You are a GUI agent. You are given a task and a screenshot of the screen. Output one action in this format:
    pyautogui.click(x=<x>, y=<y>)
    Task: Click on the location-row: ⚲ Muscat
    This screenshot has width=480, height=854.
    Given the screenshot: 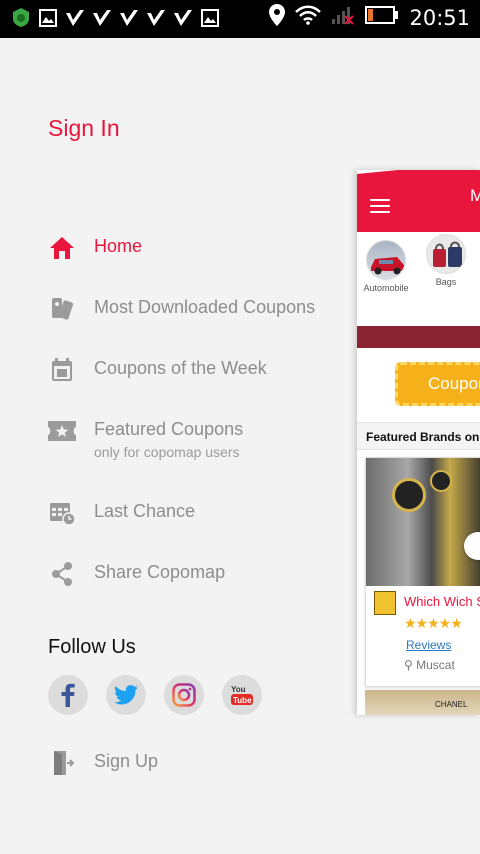 What is the action you would take?
    pyautogui.click(x=429, y=665)
    